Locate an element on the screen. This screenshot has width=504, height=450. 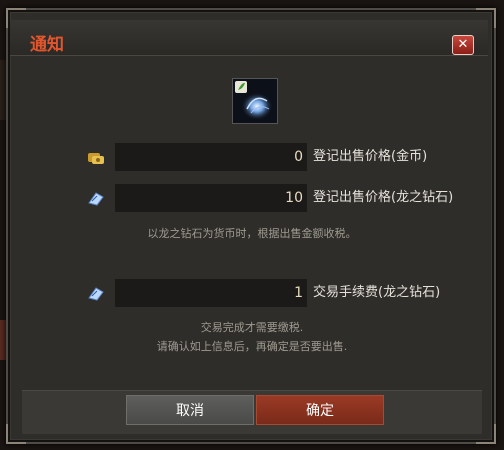
close-x-icon: ✕ is located at coordinates (463, 44).